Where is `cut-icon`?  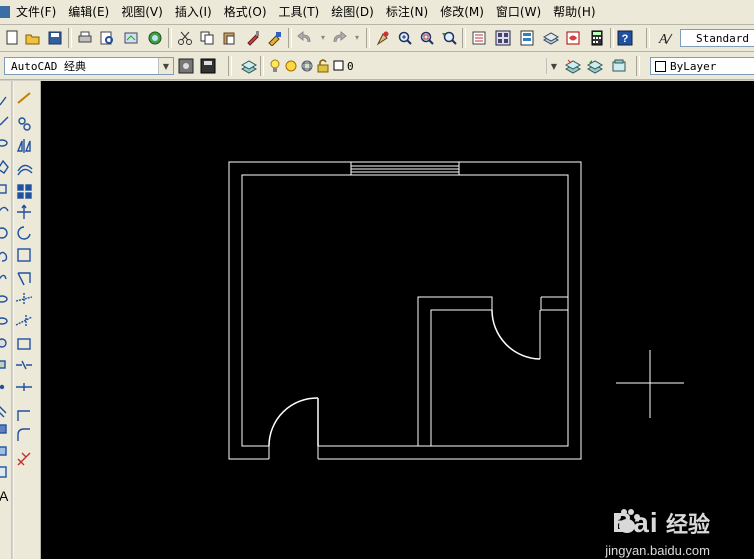 cut-icon is located at coordinates (185, 38).